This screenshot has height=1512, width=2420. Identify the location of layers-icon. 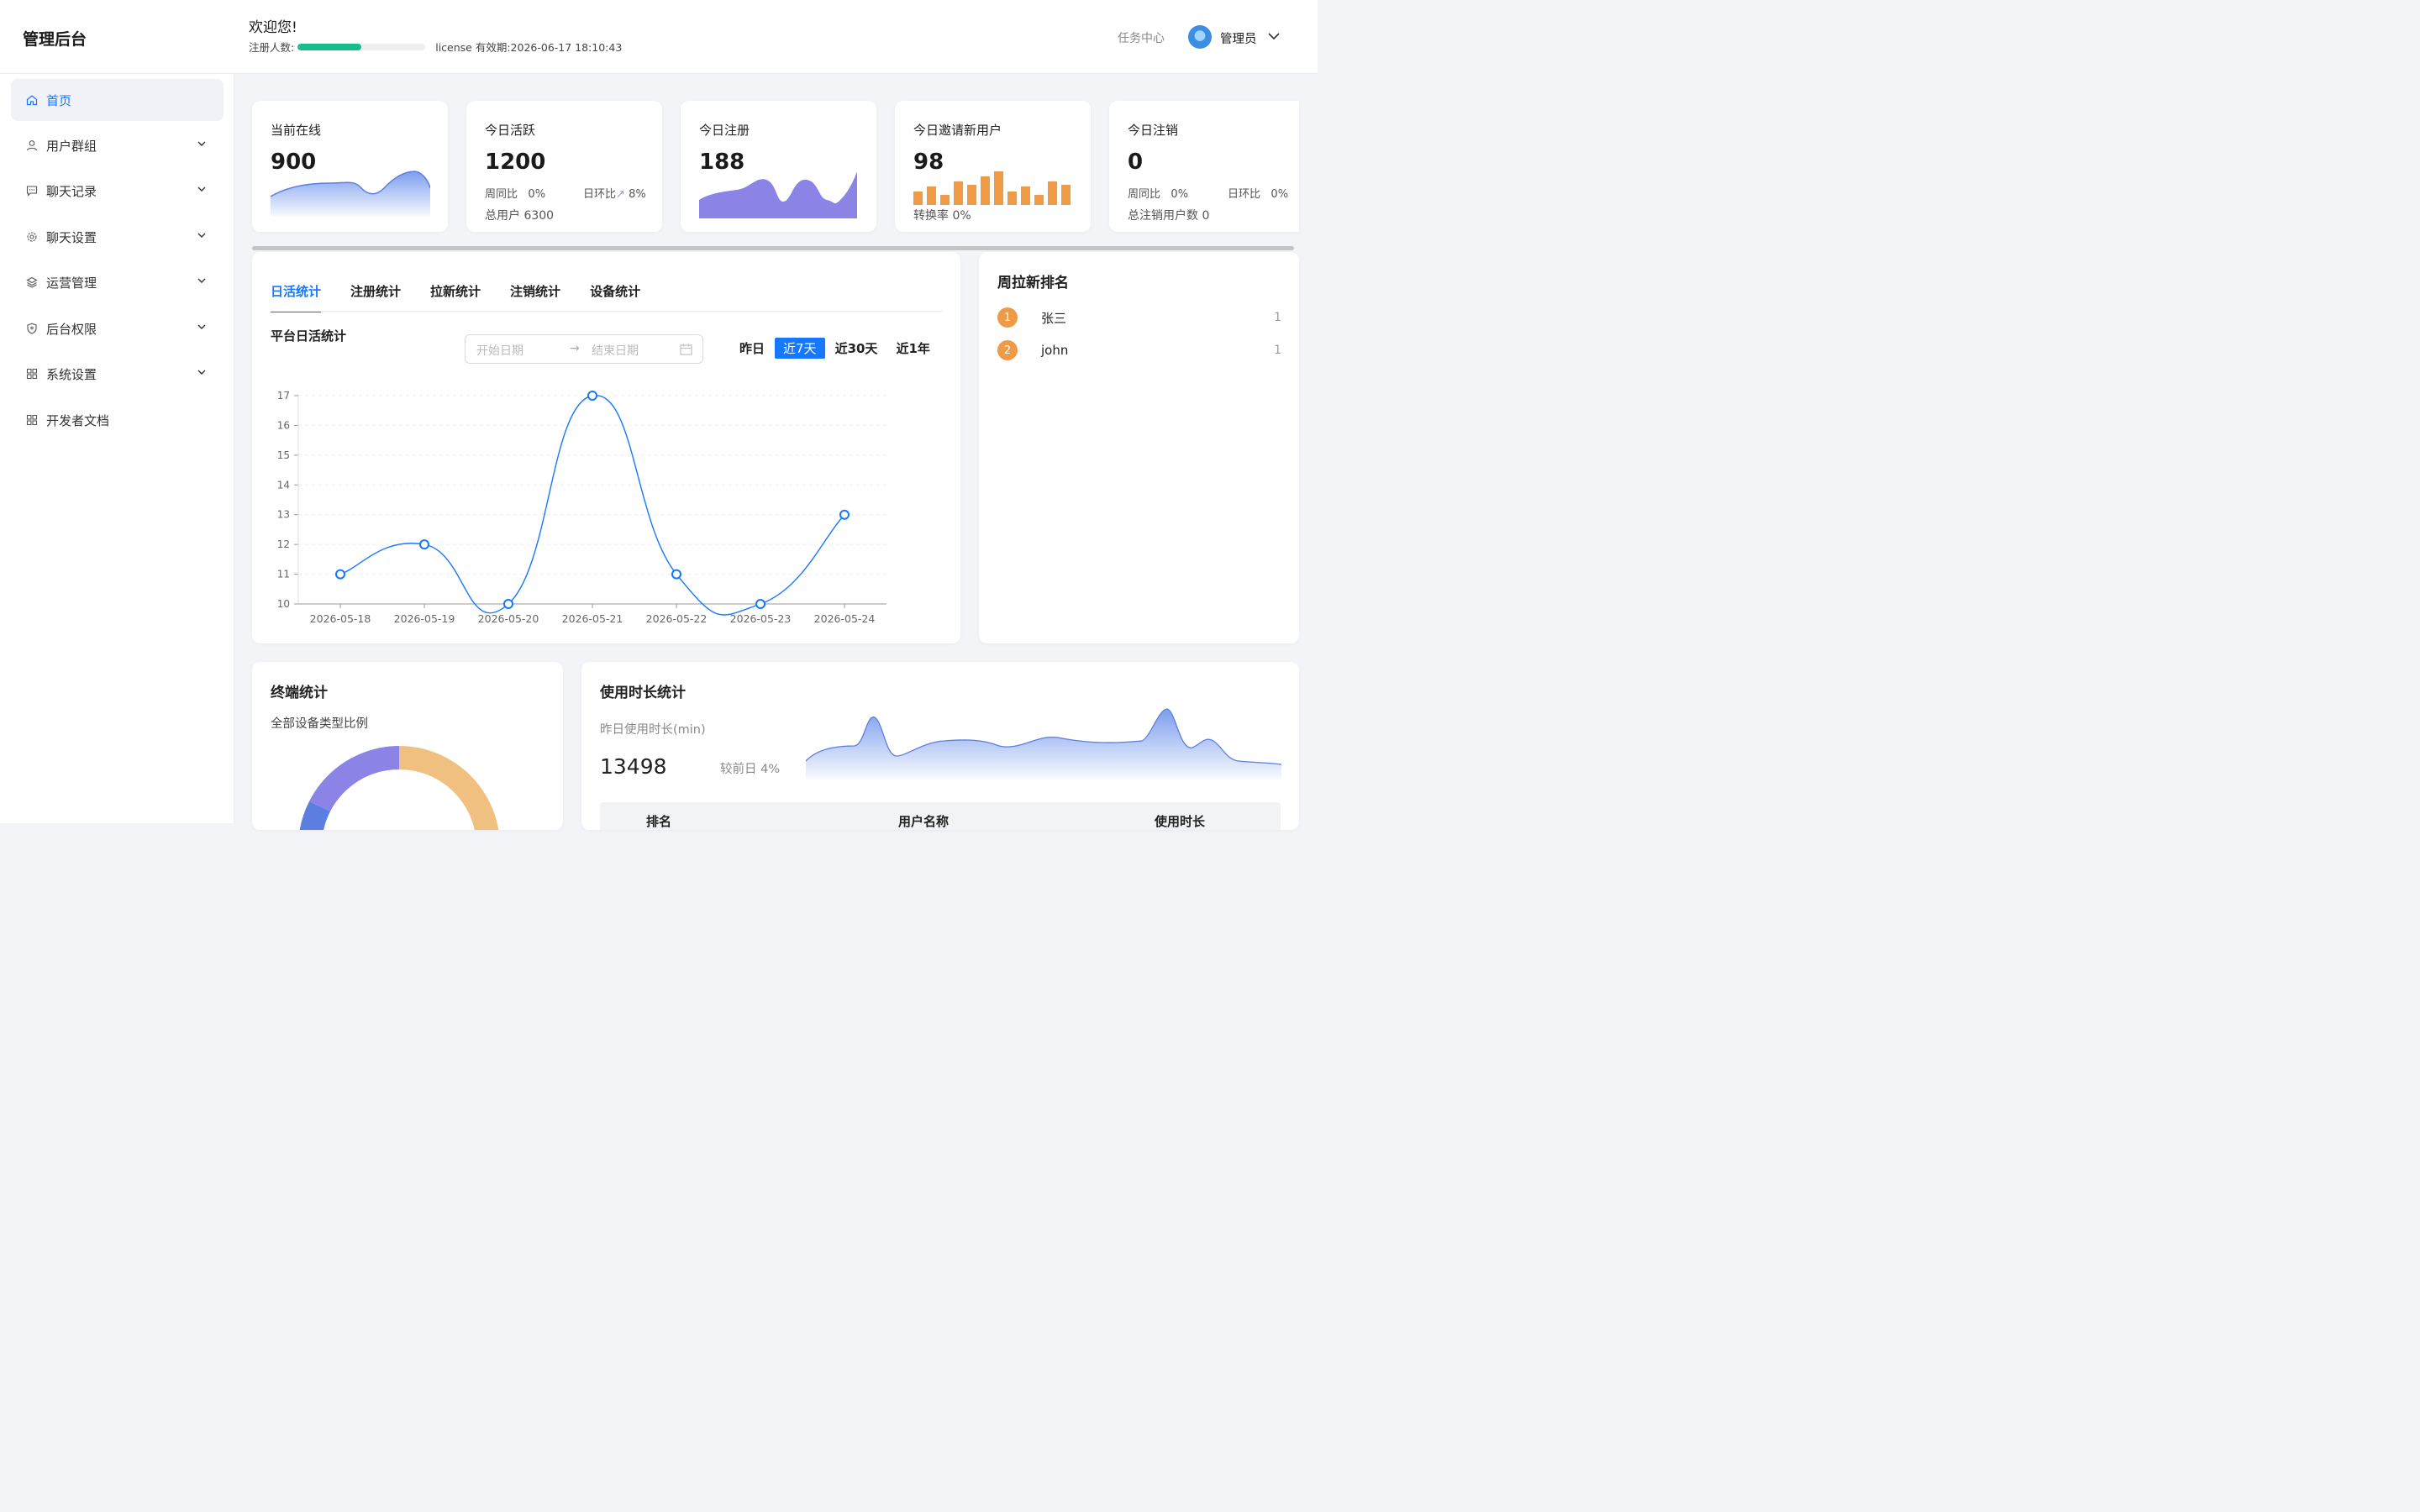
(32, 282).